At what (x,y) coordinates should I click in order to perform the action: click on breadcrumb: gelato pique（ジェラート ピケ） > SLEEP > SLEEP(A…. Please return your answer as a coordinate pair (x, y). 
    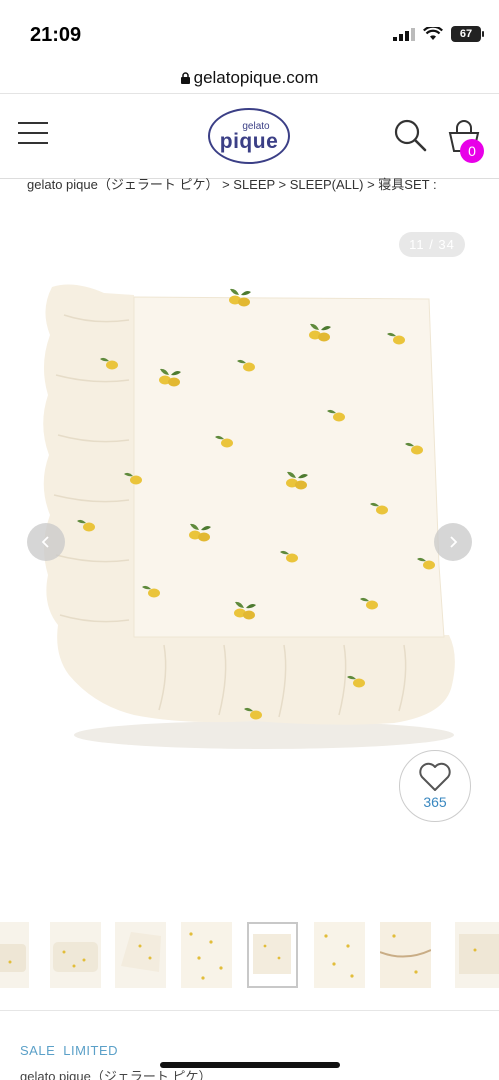
    Looking at the image, I should click on (257, 185).